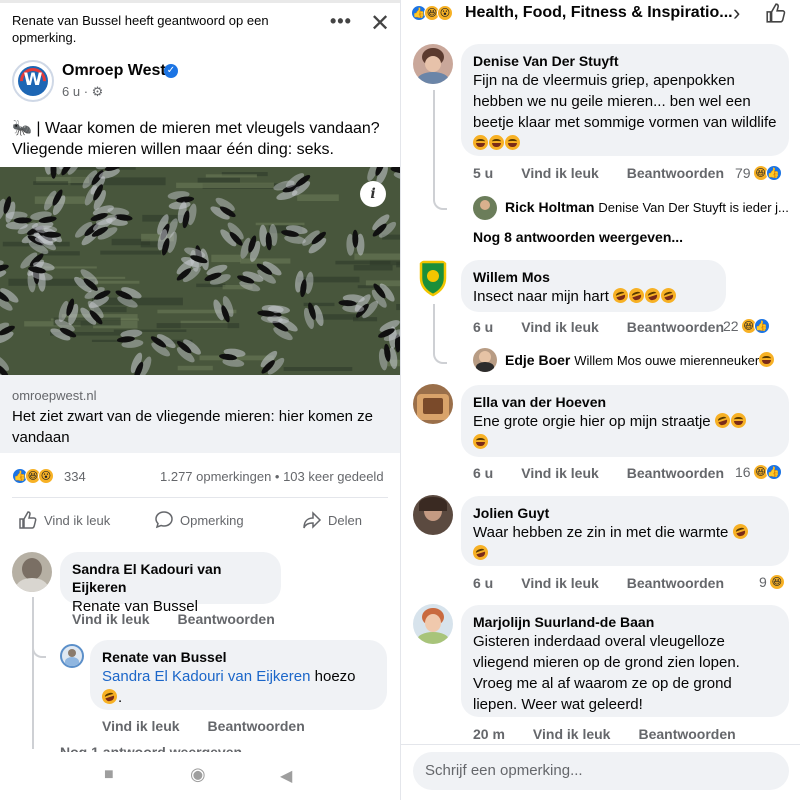 The image size is (800, 800). I want to click on comment-text-wrap: Waar hebben ze zin in met die warmte, so click(624, 543).